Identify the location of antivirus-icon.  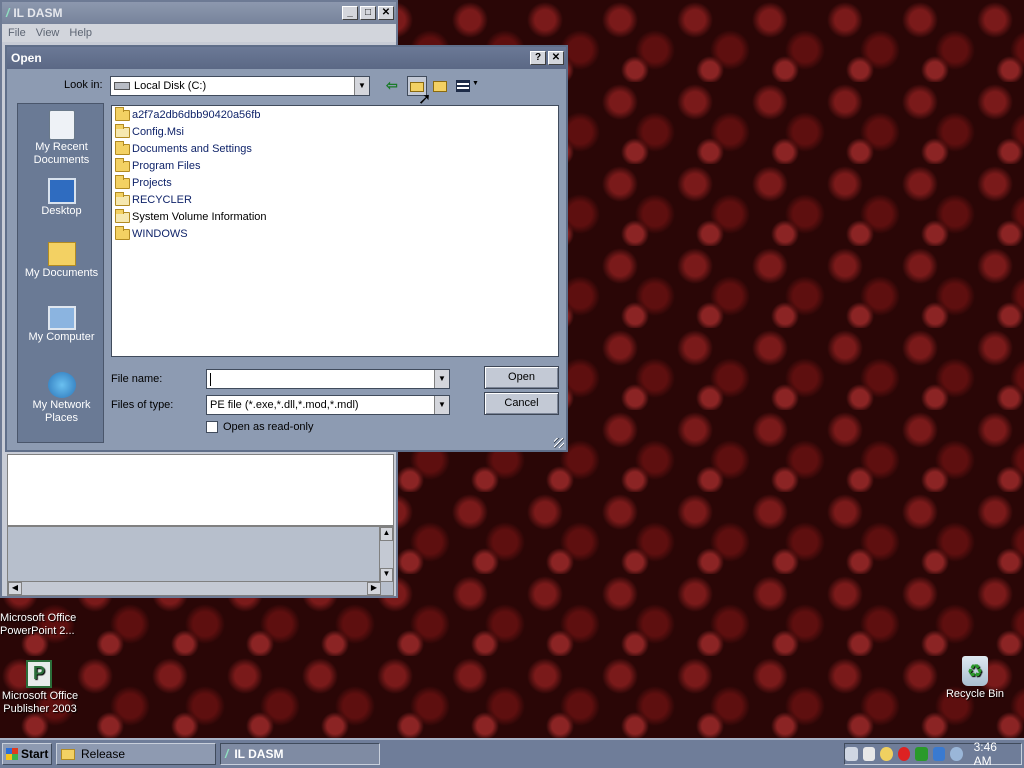
(904, 754).